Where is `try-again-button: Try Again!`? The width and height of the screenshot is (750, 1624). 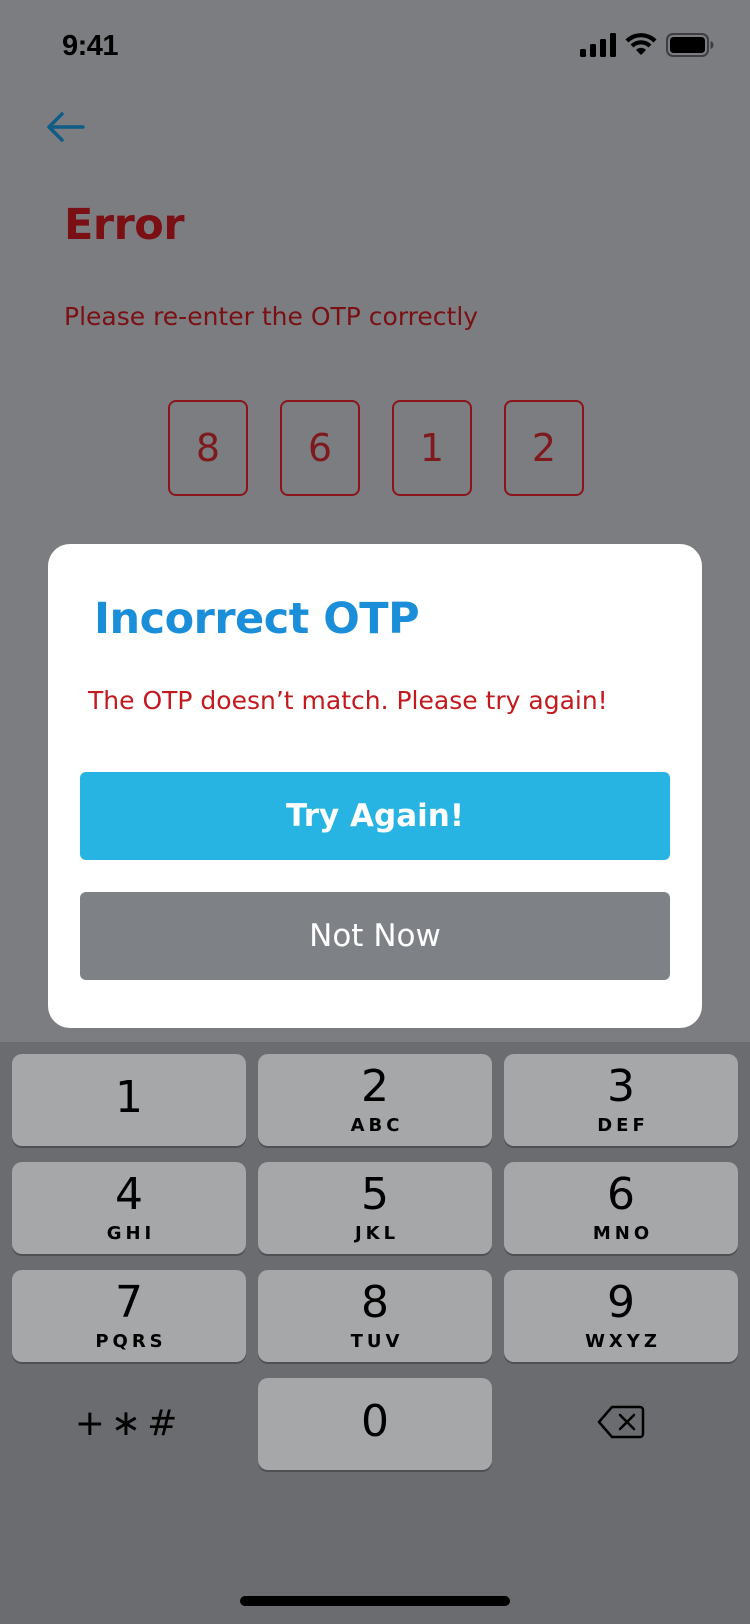 try-again-button: Try Again! is located at coordinates (375, 816).